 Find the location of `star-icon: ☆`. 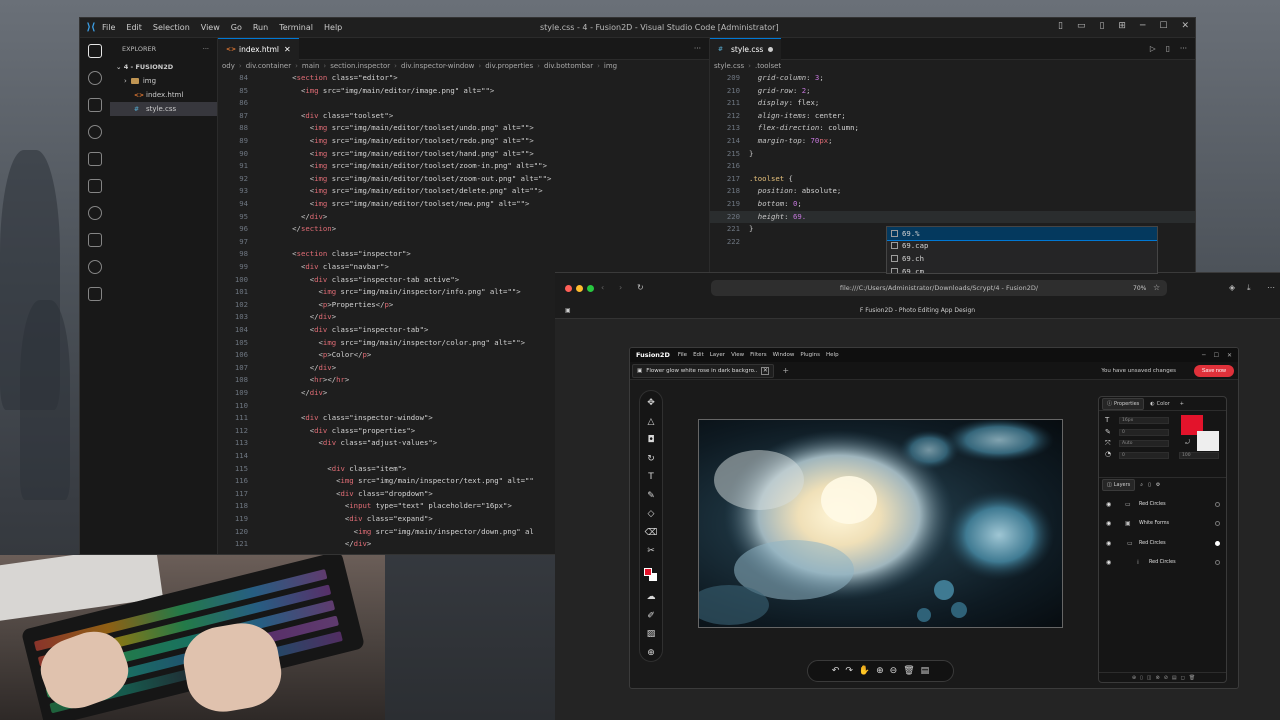

star-icon: ☆ is located at coordinates (1156, 287).